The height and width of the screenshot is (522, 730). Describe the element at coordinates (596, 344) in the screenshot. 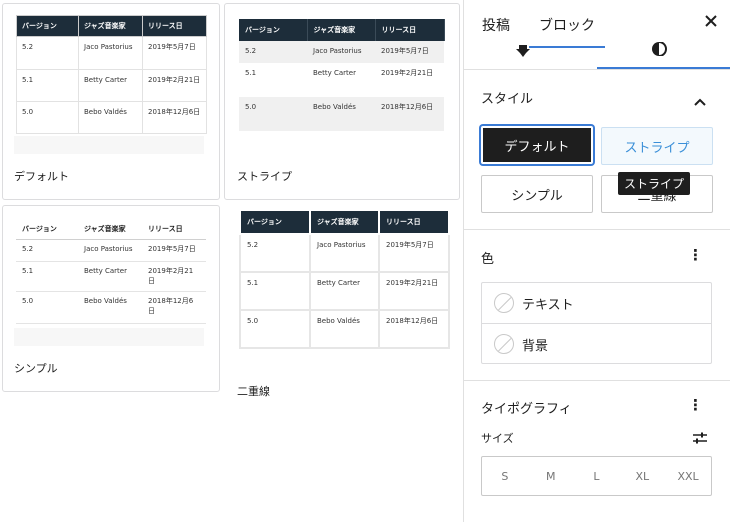

I see `color-background-option: 背景` at that location.